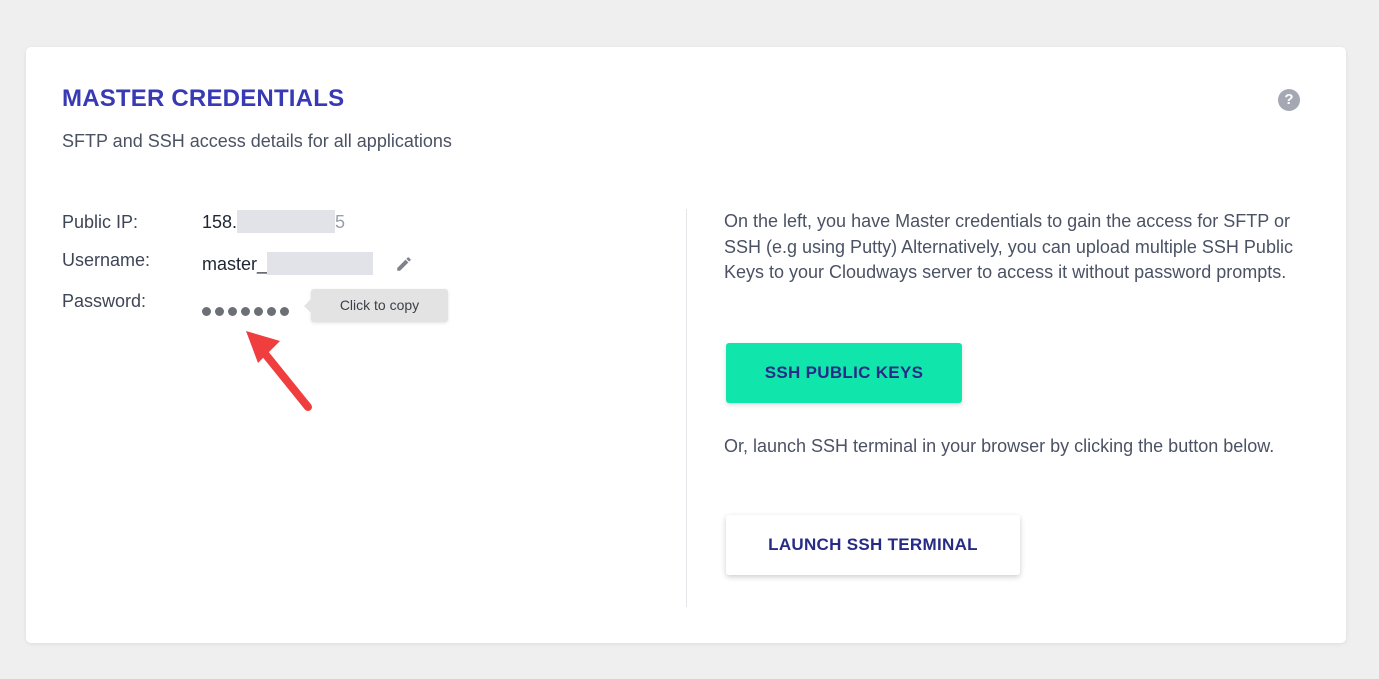 This screenshot has width=1379, height=679. What do you see at coordinates (104, 301) in the screenshot?
I see `password-label: Password:` at bounding box center [104, 301].